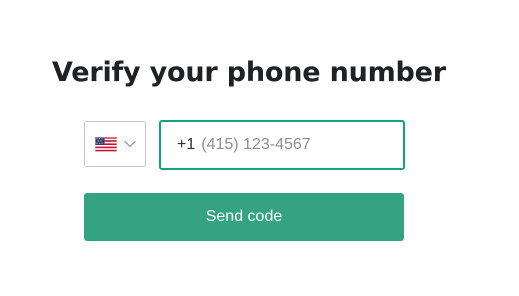  I want to click on page-title: Verify your phone number, so click(249, 72).